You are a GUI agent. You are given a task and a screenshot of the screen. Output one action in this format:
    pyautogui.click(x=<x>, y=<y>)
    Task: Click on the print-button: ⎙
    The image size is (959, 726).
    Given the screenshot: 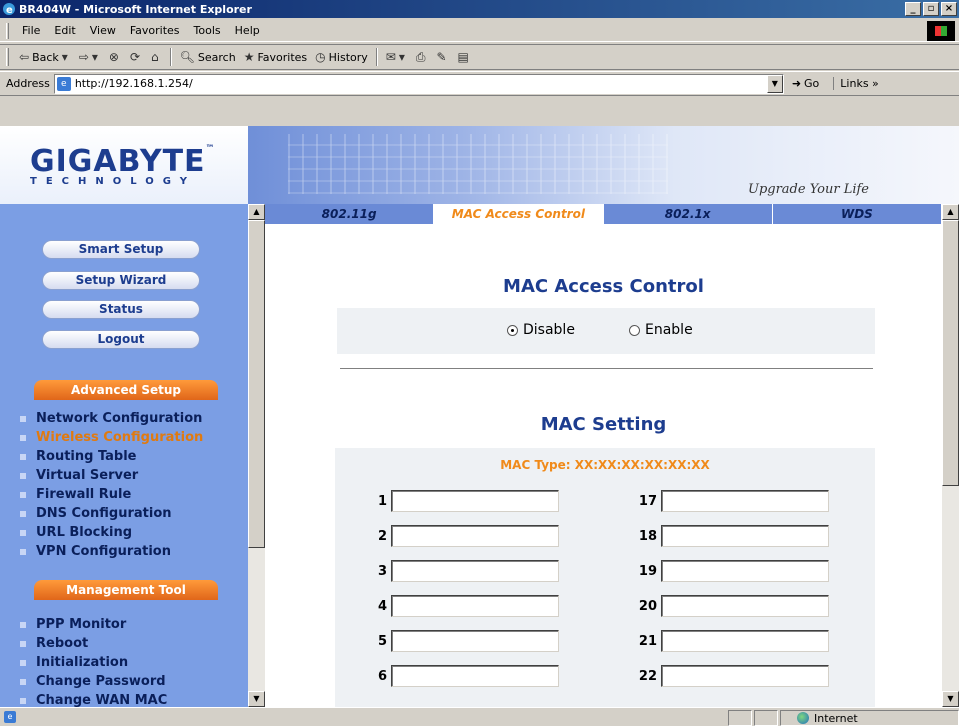 What is the action you would take?
    pyautogui.click(x=422, y=57)
    